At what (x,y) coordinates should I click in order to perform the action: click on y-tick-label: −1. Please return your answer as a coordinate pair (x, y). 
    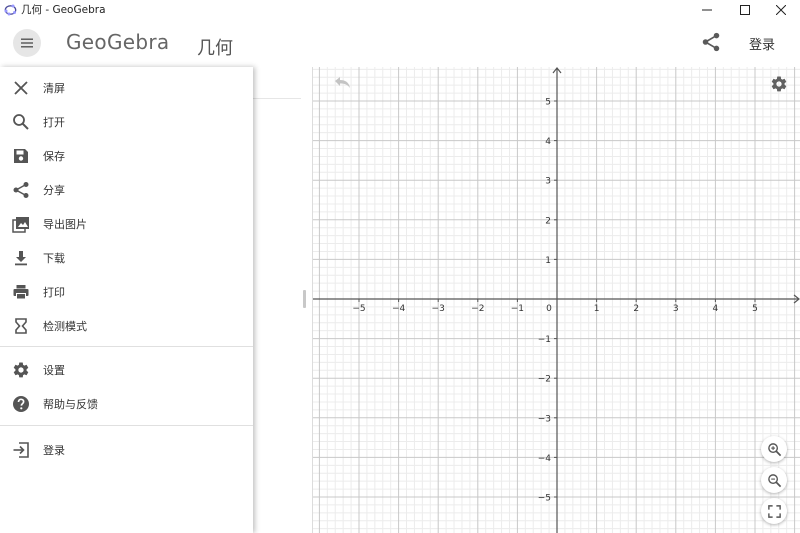
    Looking at the image, I should click on (544, 340).